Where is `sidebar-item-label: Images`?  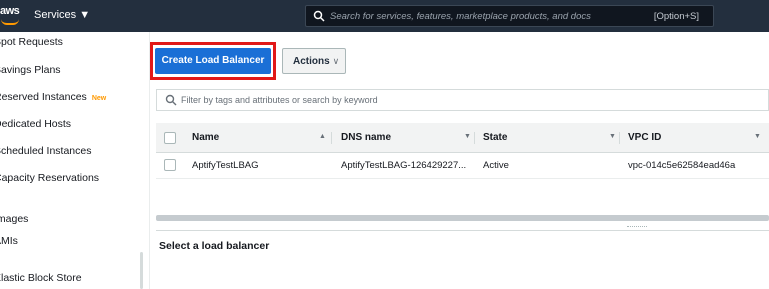 sidebar-item-label: Images is located at coordinates (14, 219).